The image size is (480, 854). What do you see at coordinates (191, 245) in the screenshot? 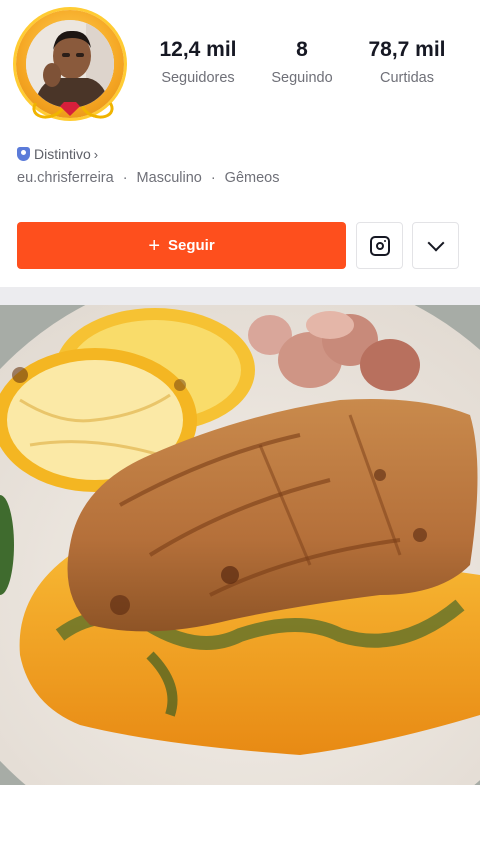
I see `follow-label: Seguir` at bounding box center [191, 245].